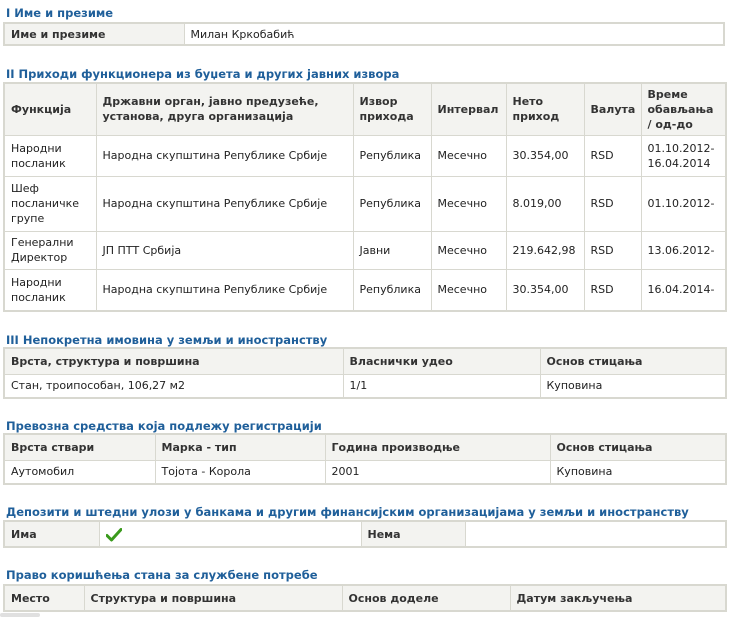 The image size is (741, 617). What do you see at coordinates (545, 203) in the screenshot?
I see `income-cell: 8.019,00` at bounding box center [545, 203].